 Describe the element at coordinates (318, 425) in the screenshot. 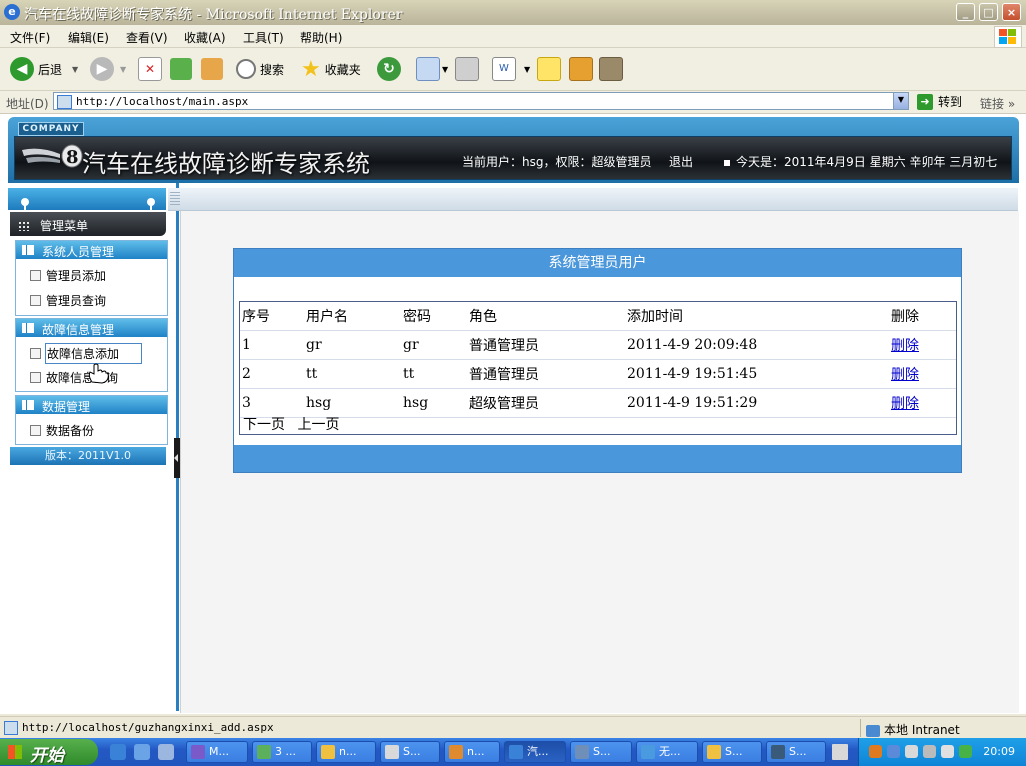

I see `prev-page-link: 上一页` at that location.